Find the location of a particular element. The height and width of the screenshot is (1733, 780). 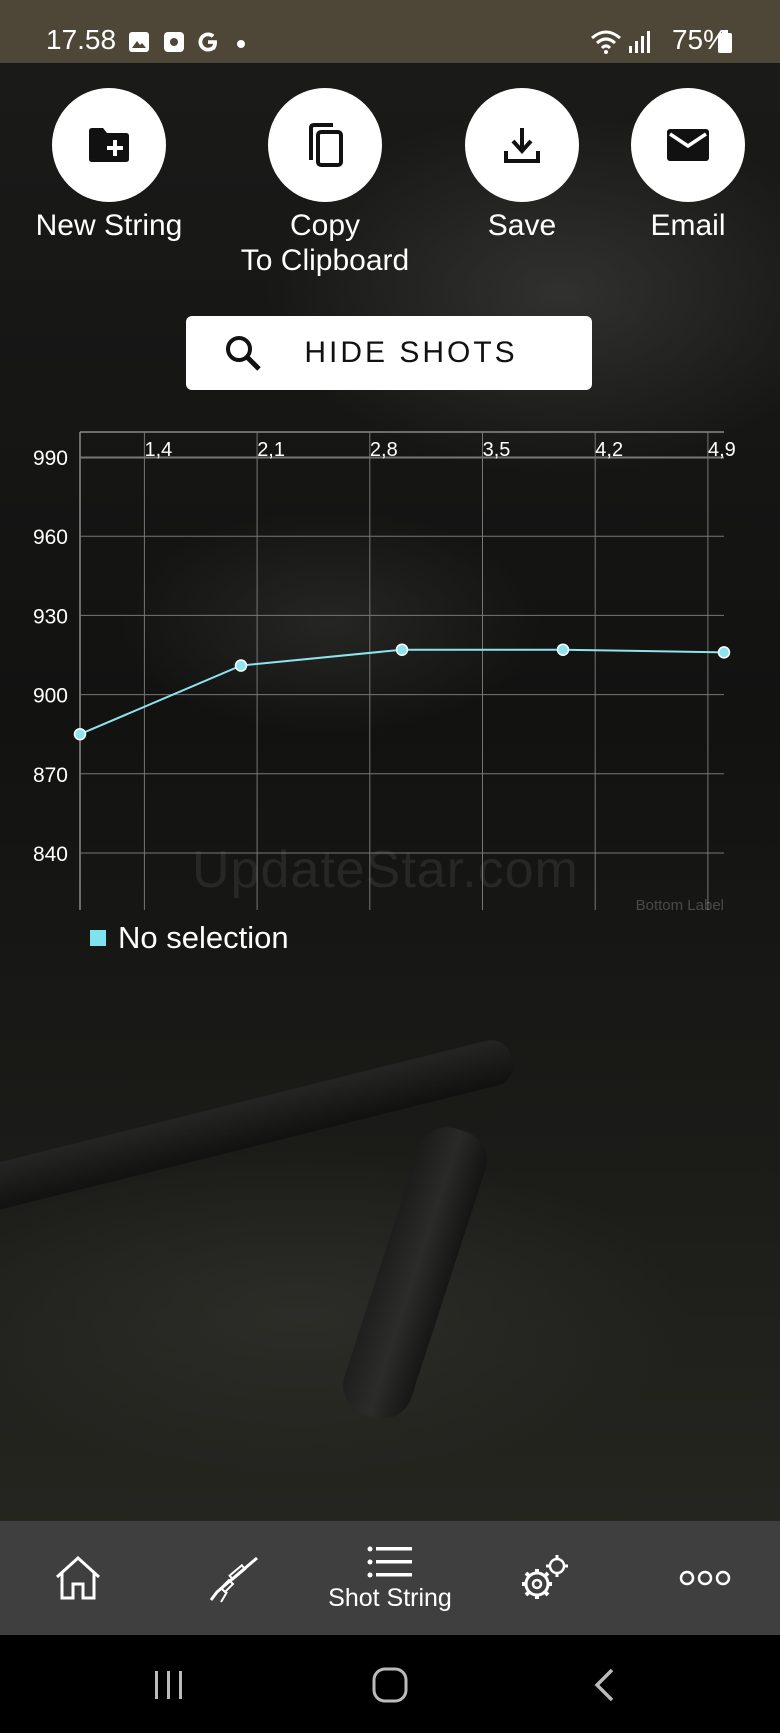

rifle-icon is located at coordinates (233, 1579).